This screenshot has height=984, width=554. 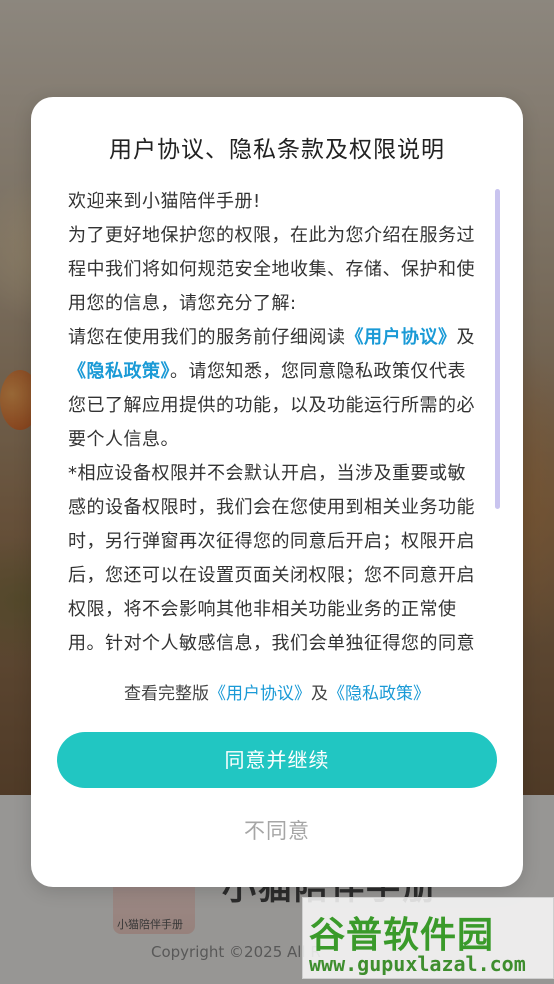 I want to click on view-full-prefix: 查看完整版, so click(x=166, y=694).